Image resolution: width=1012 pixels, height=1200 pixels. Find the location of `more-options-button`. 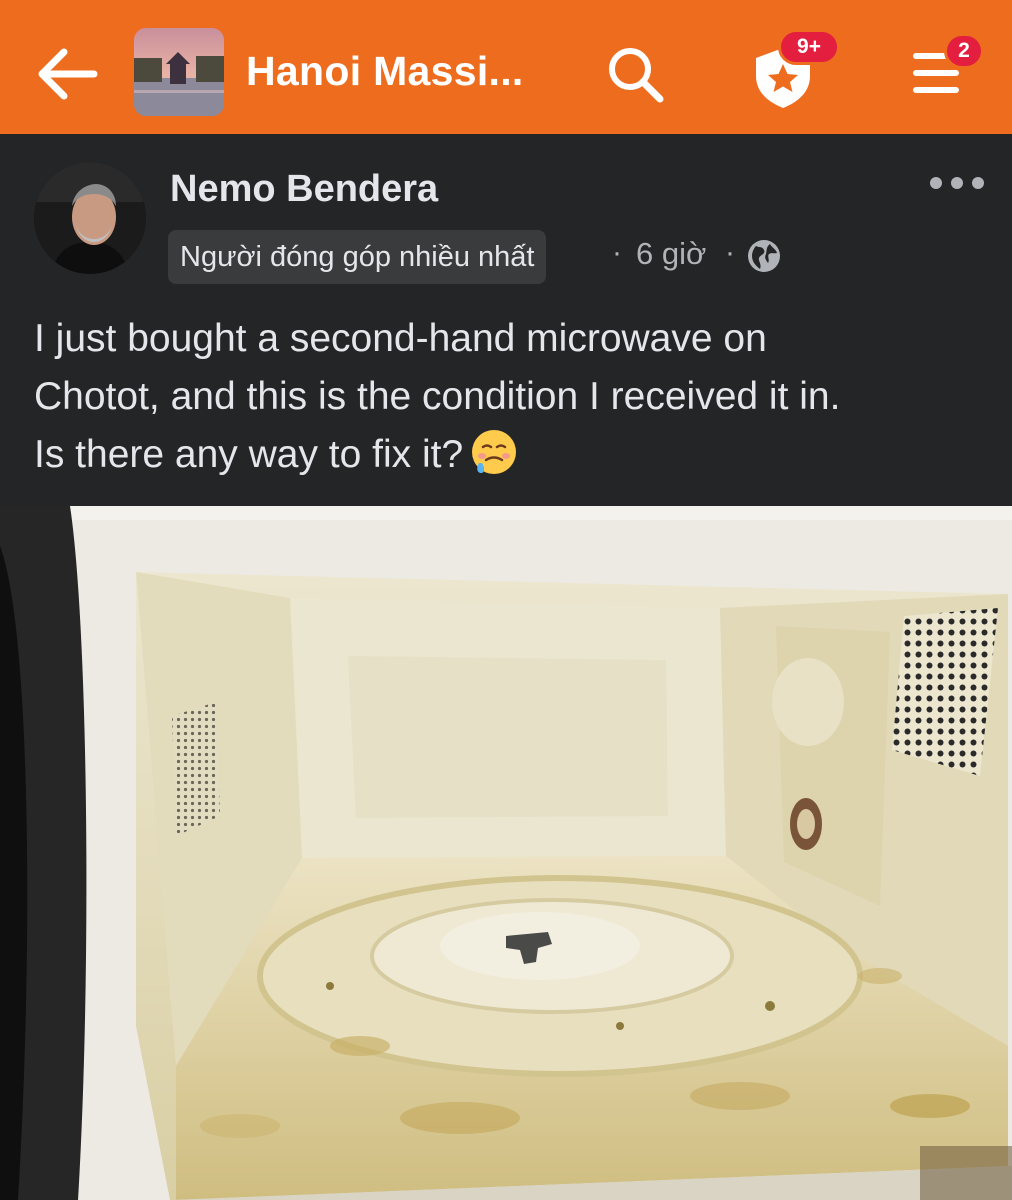

more-options-button is located at coordinates (957, 183).